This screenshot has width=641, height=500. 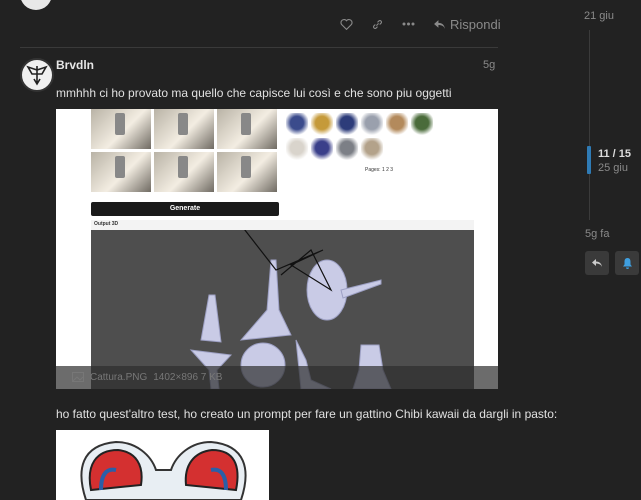 I want to click on bell-icon, so click(x=627, y=263).